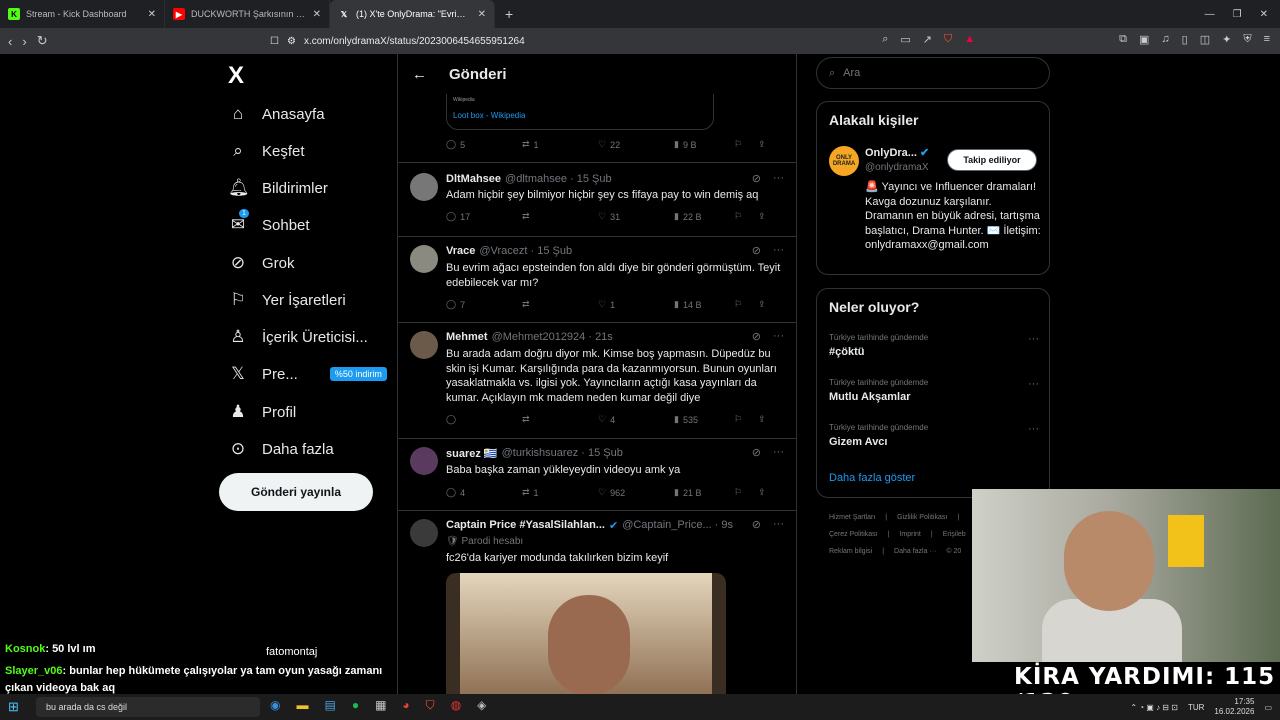 This screenshot has height=720, width=1280. What do you see at coordinates (580, 115) in the screenshot?
I see `card-link: Loot box - Wikipedia` at bounding box center [580, 115].